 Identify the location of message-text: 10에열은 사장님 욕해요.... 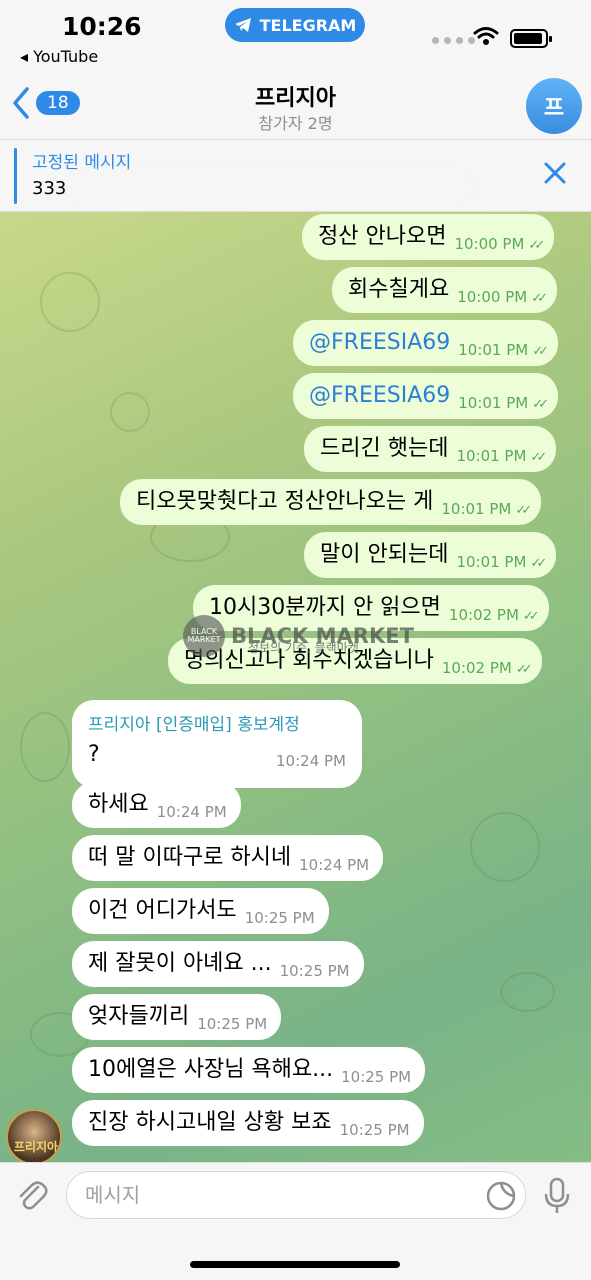
(211, 1069).